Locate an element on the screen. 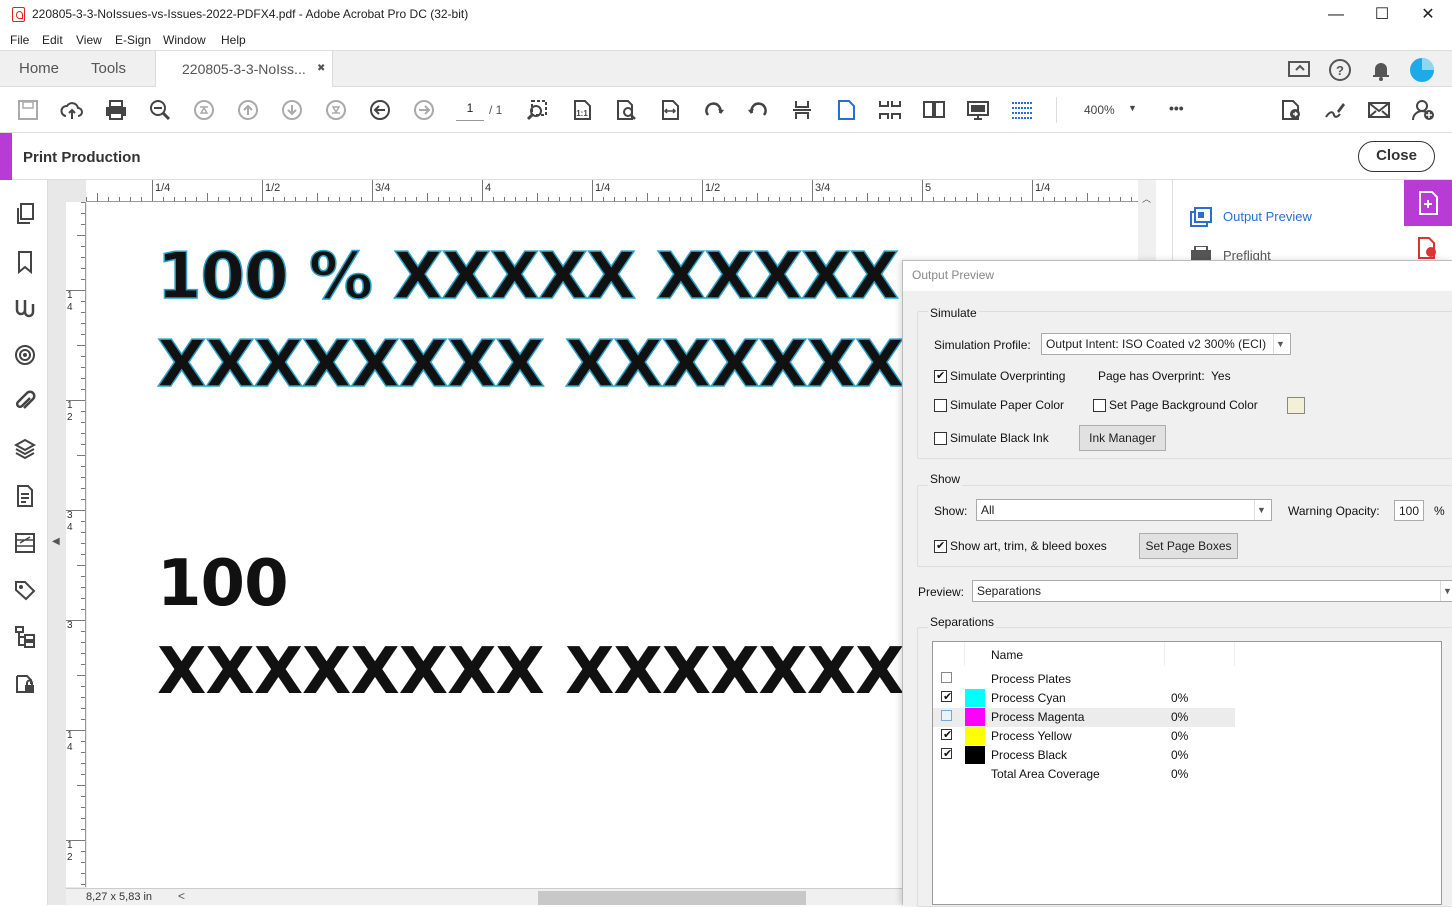  separation-coverage: 0% is located at coordinates (1180, 717).